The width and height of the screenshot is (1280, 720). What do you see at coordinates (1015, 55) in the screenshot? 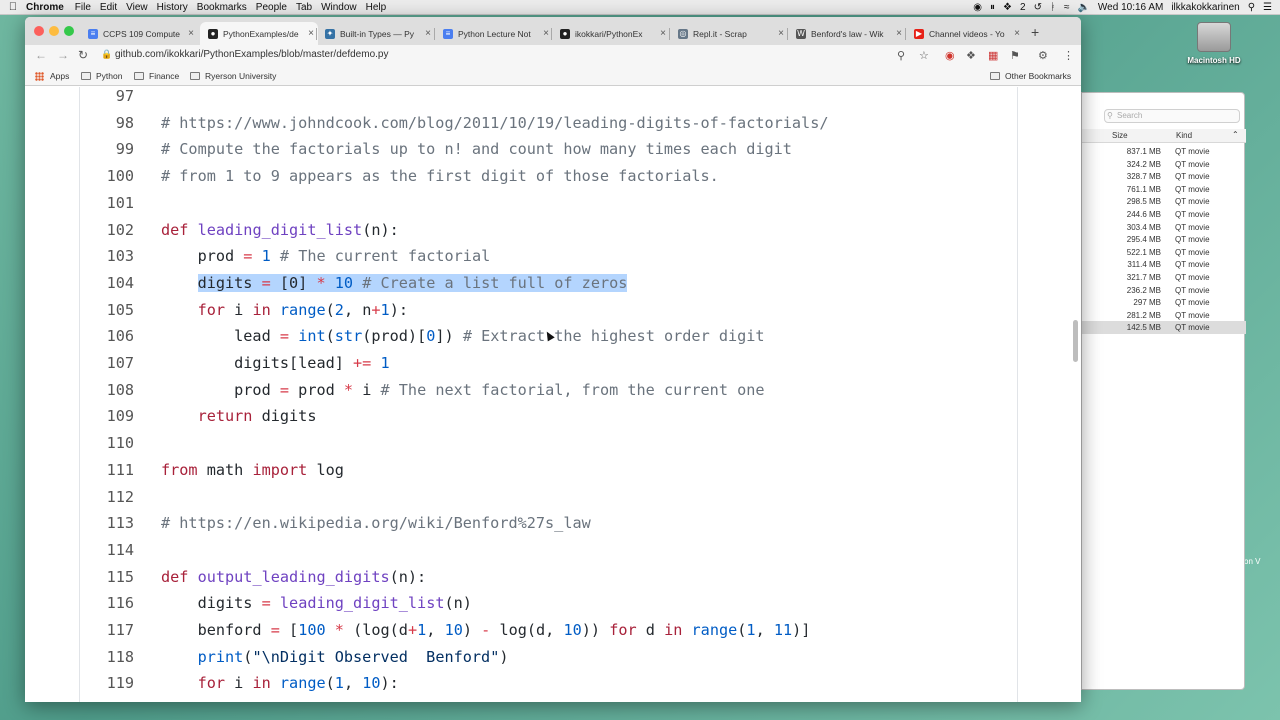
I see `extension-flag-icon: ⚑` at bounding box center [1015, 55].